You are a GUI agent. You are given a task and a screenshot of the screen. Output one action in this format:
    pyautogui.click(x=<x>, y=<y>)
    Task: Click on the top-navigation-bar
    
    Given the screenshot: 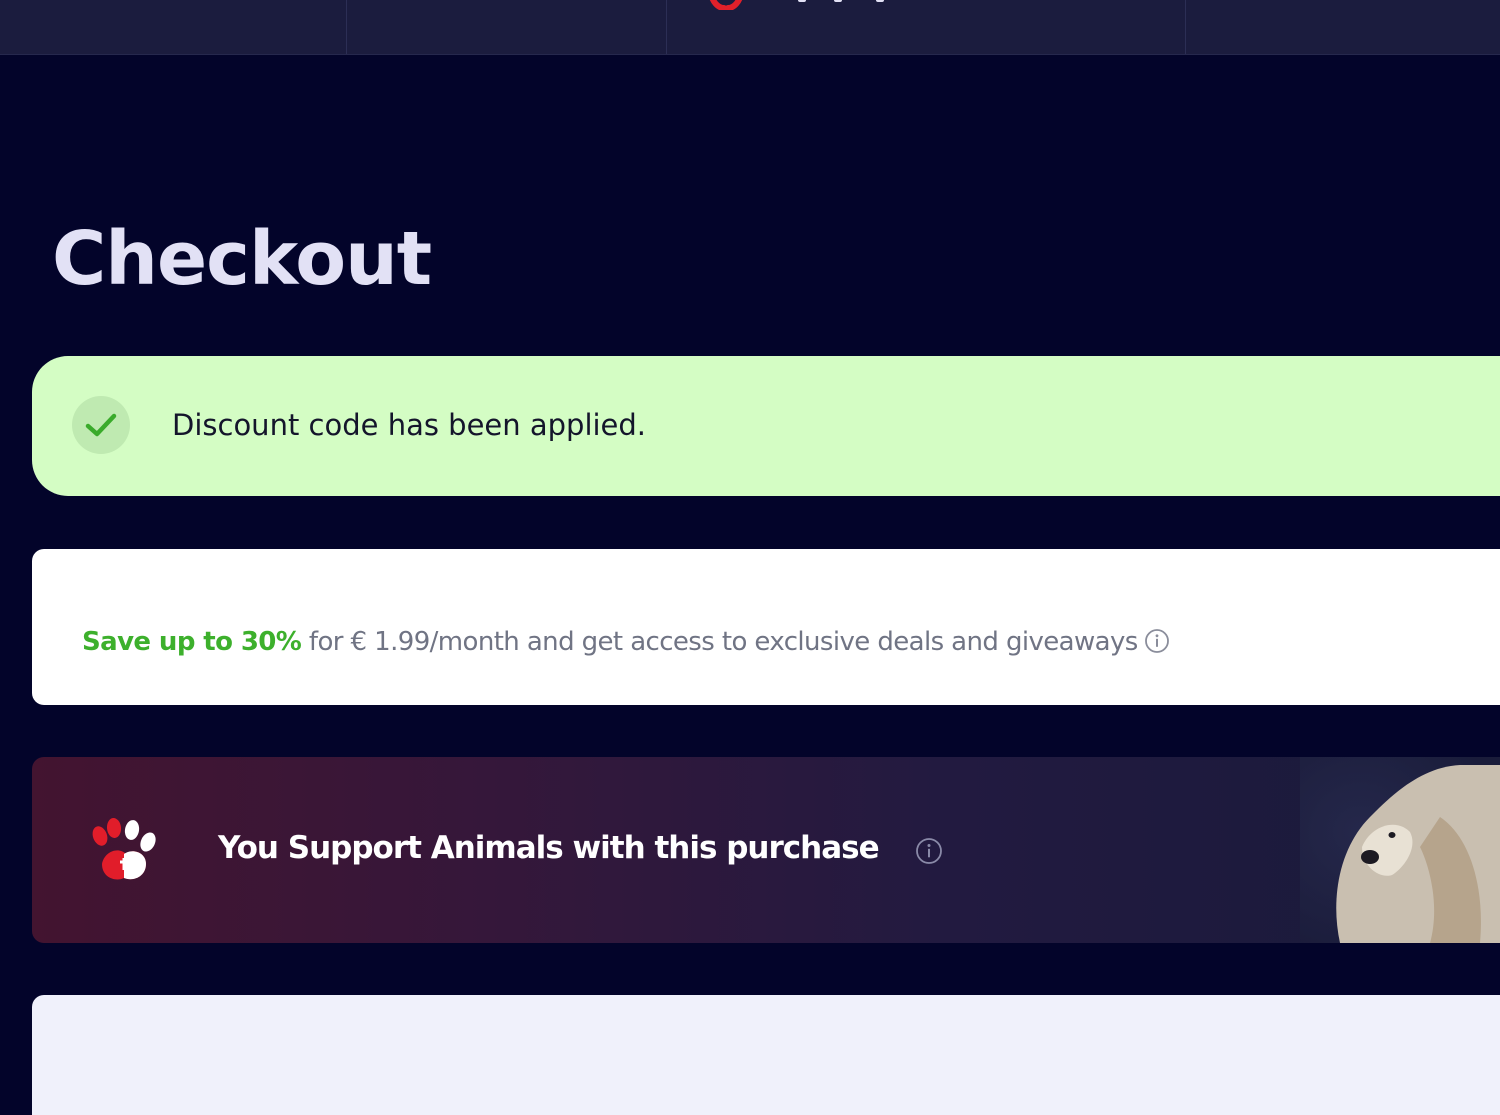 What is the action you would take?
    pyautogui.click(x=750, y=27)
    